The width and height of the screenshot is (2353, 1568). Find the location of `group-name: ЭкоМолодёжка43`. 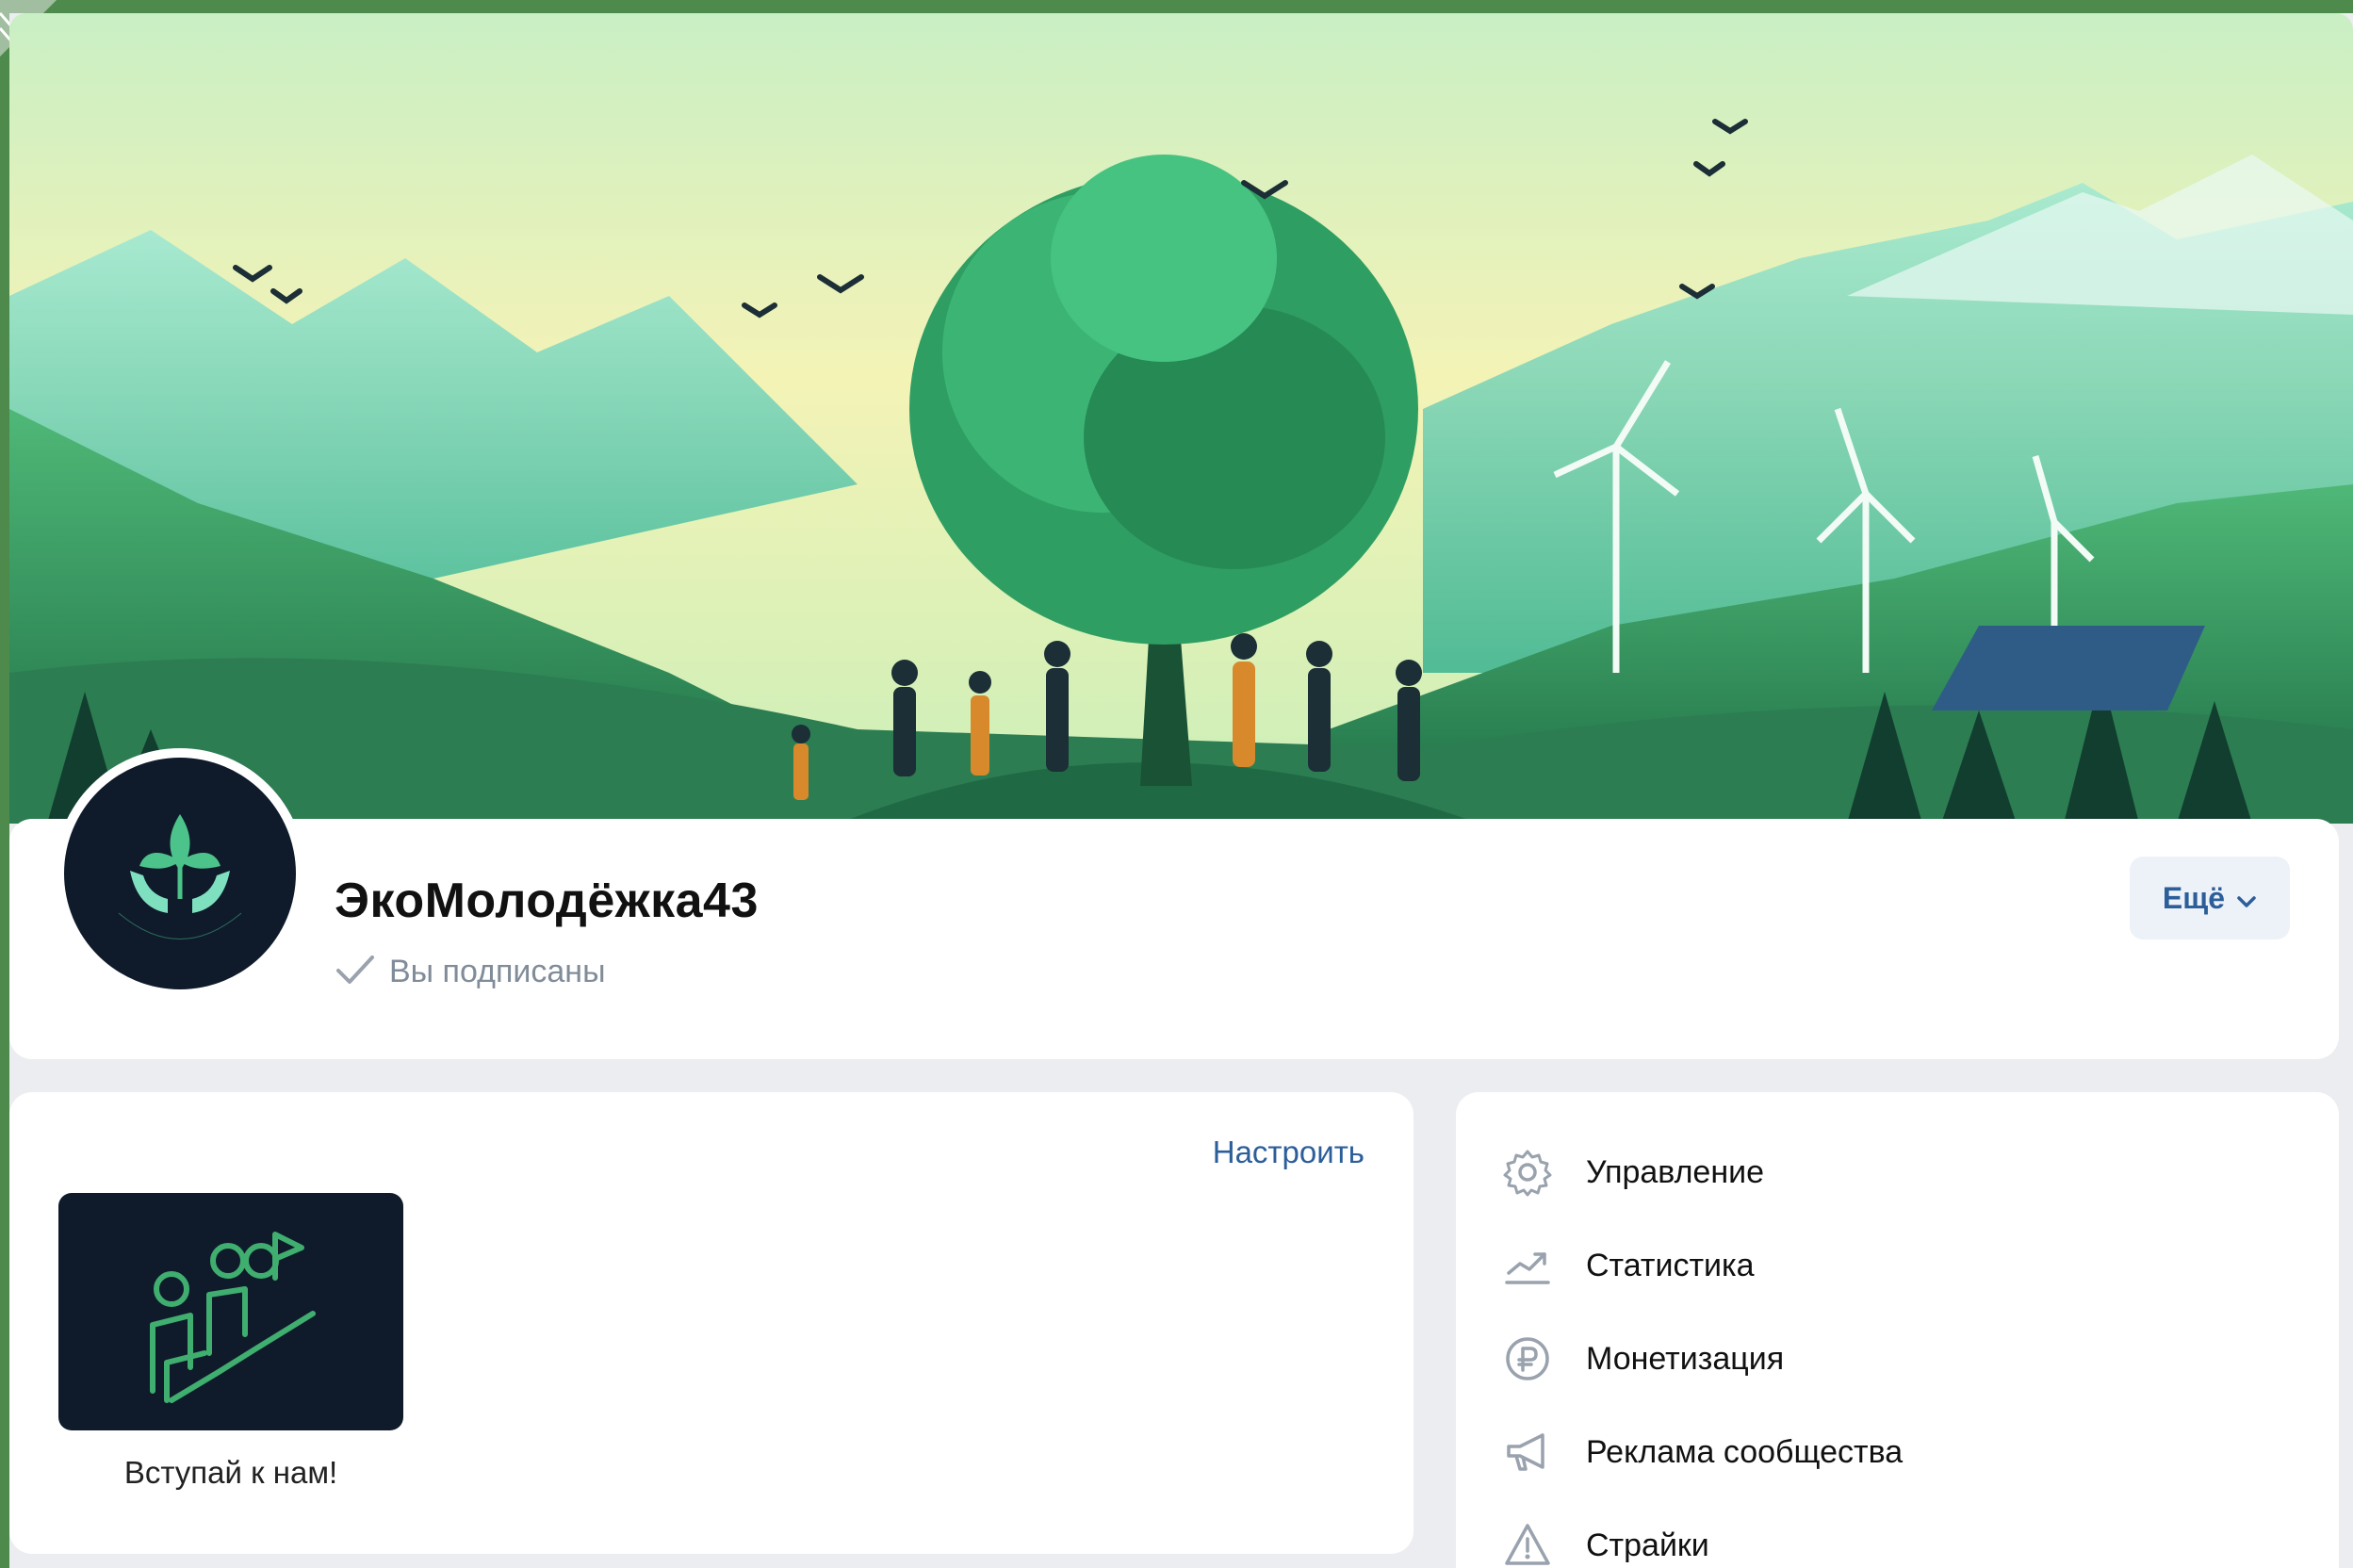

group-name: ЭкоМолодёжка43 is located at coordinates (547, 901).